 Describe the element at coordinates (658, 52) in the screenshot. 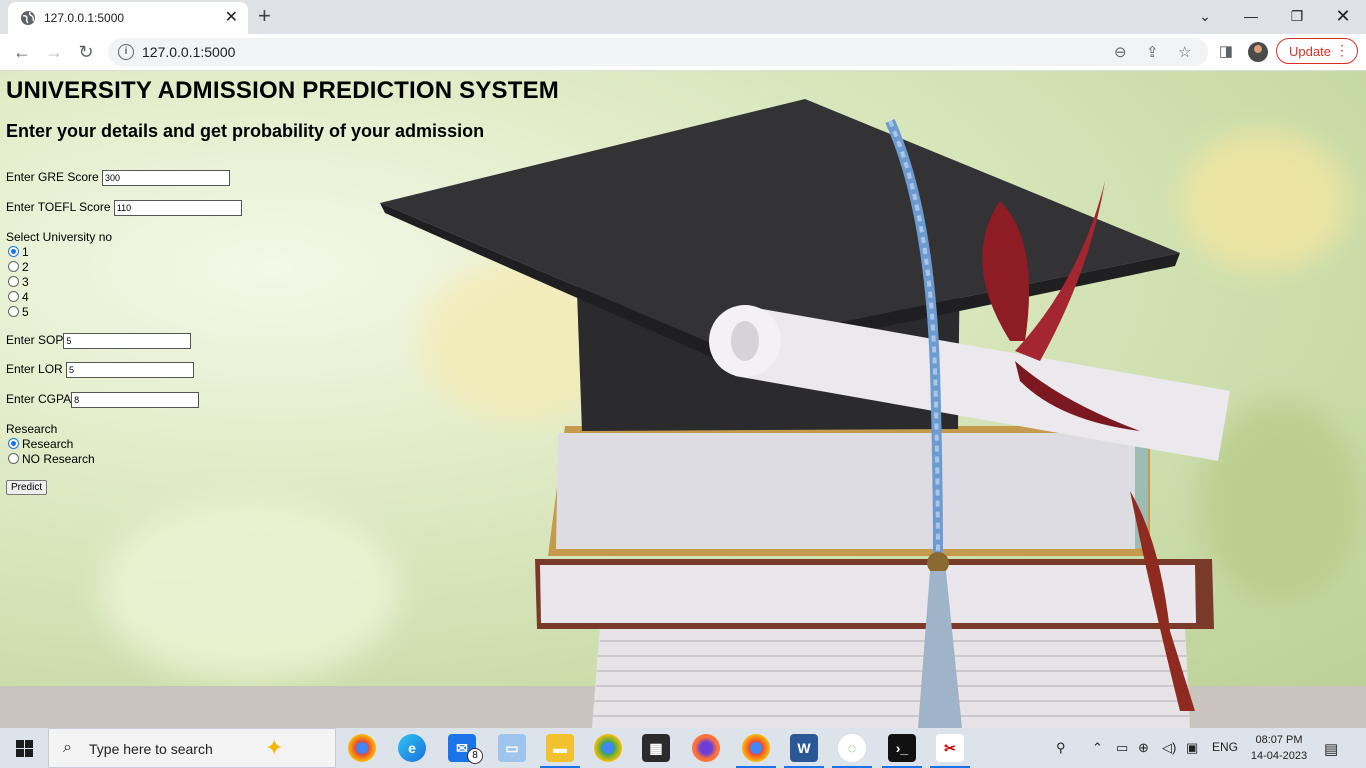

I see `address-bar: i 127.0.0.1:5000 ⊖ ⇪ ☆` at that location.